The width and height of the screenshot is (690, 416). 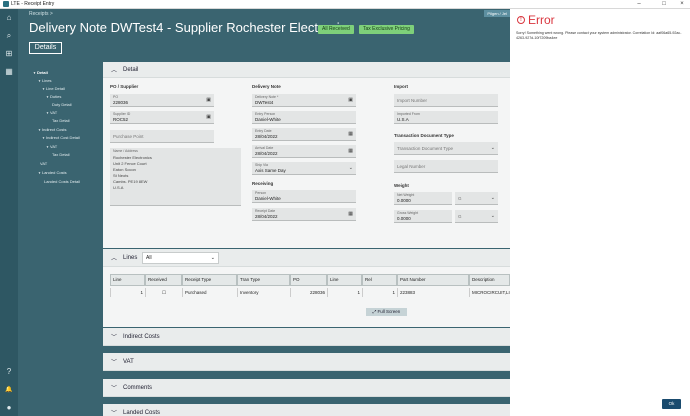 What do you see at coordinates (61, 154) in the screenshot?
I see `tree-item-tax-detail-2: Tax Detail` at bounding box center [61, 154].